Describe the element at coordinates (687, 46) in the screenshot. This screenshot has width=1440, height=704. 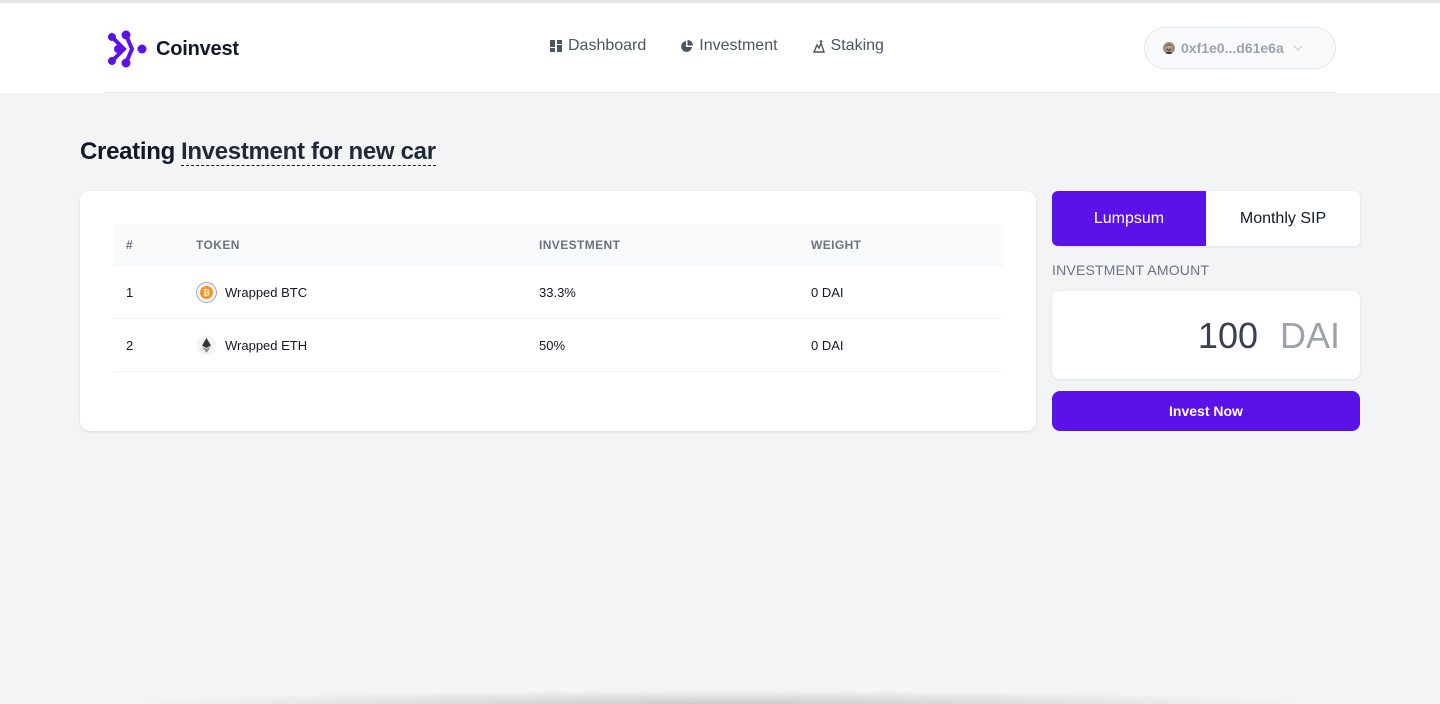
I see `pie-chart-icon` at that location.